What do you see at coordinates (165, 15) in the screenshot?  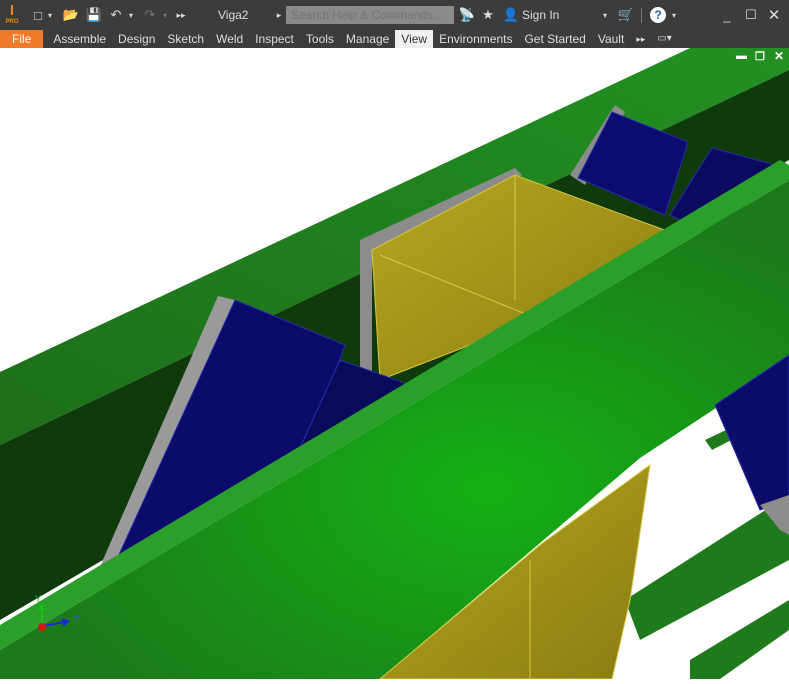 I see `redo-dropdown-icon: ▾` at bounding box center [165, 15].